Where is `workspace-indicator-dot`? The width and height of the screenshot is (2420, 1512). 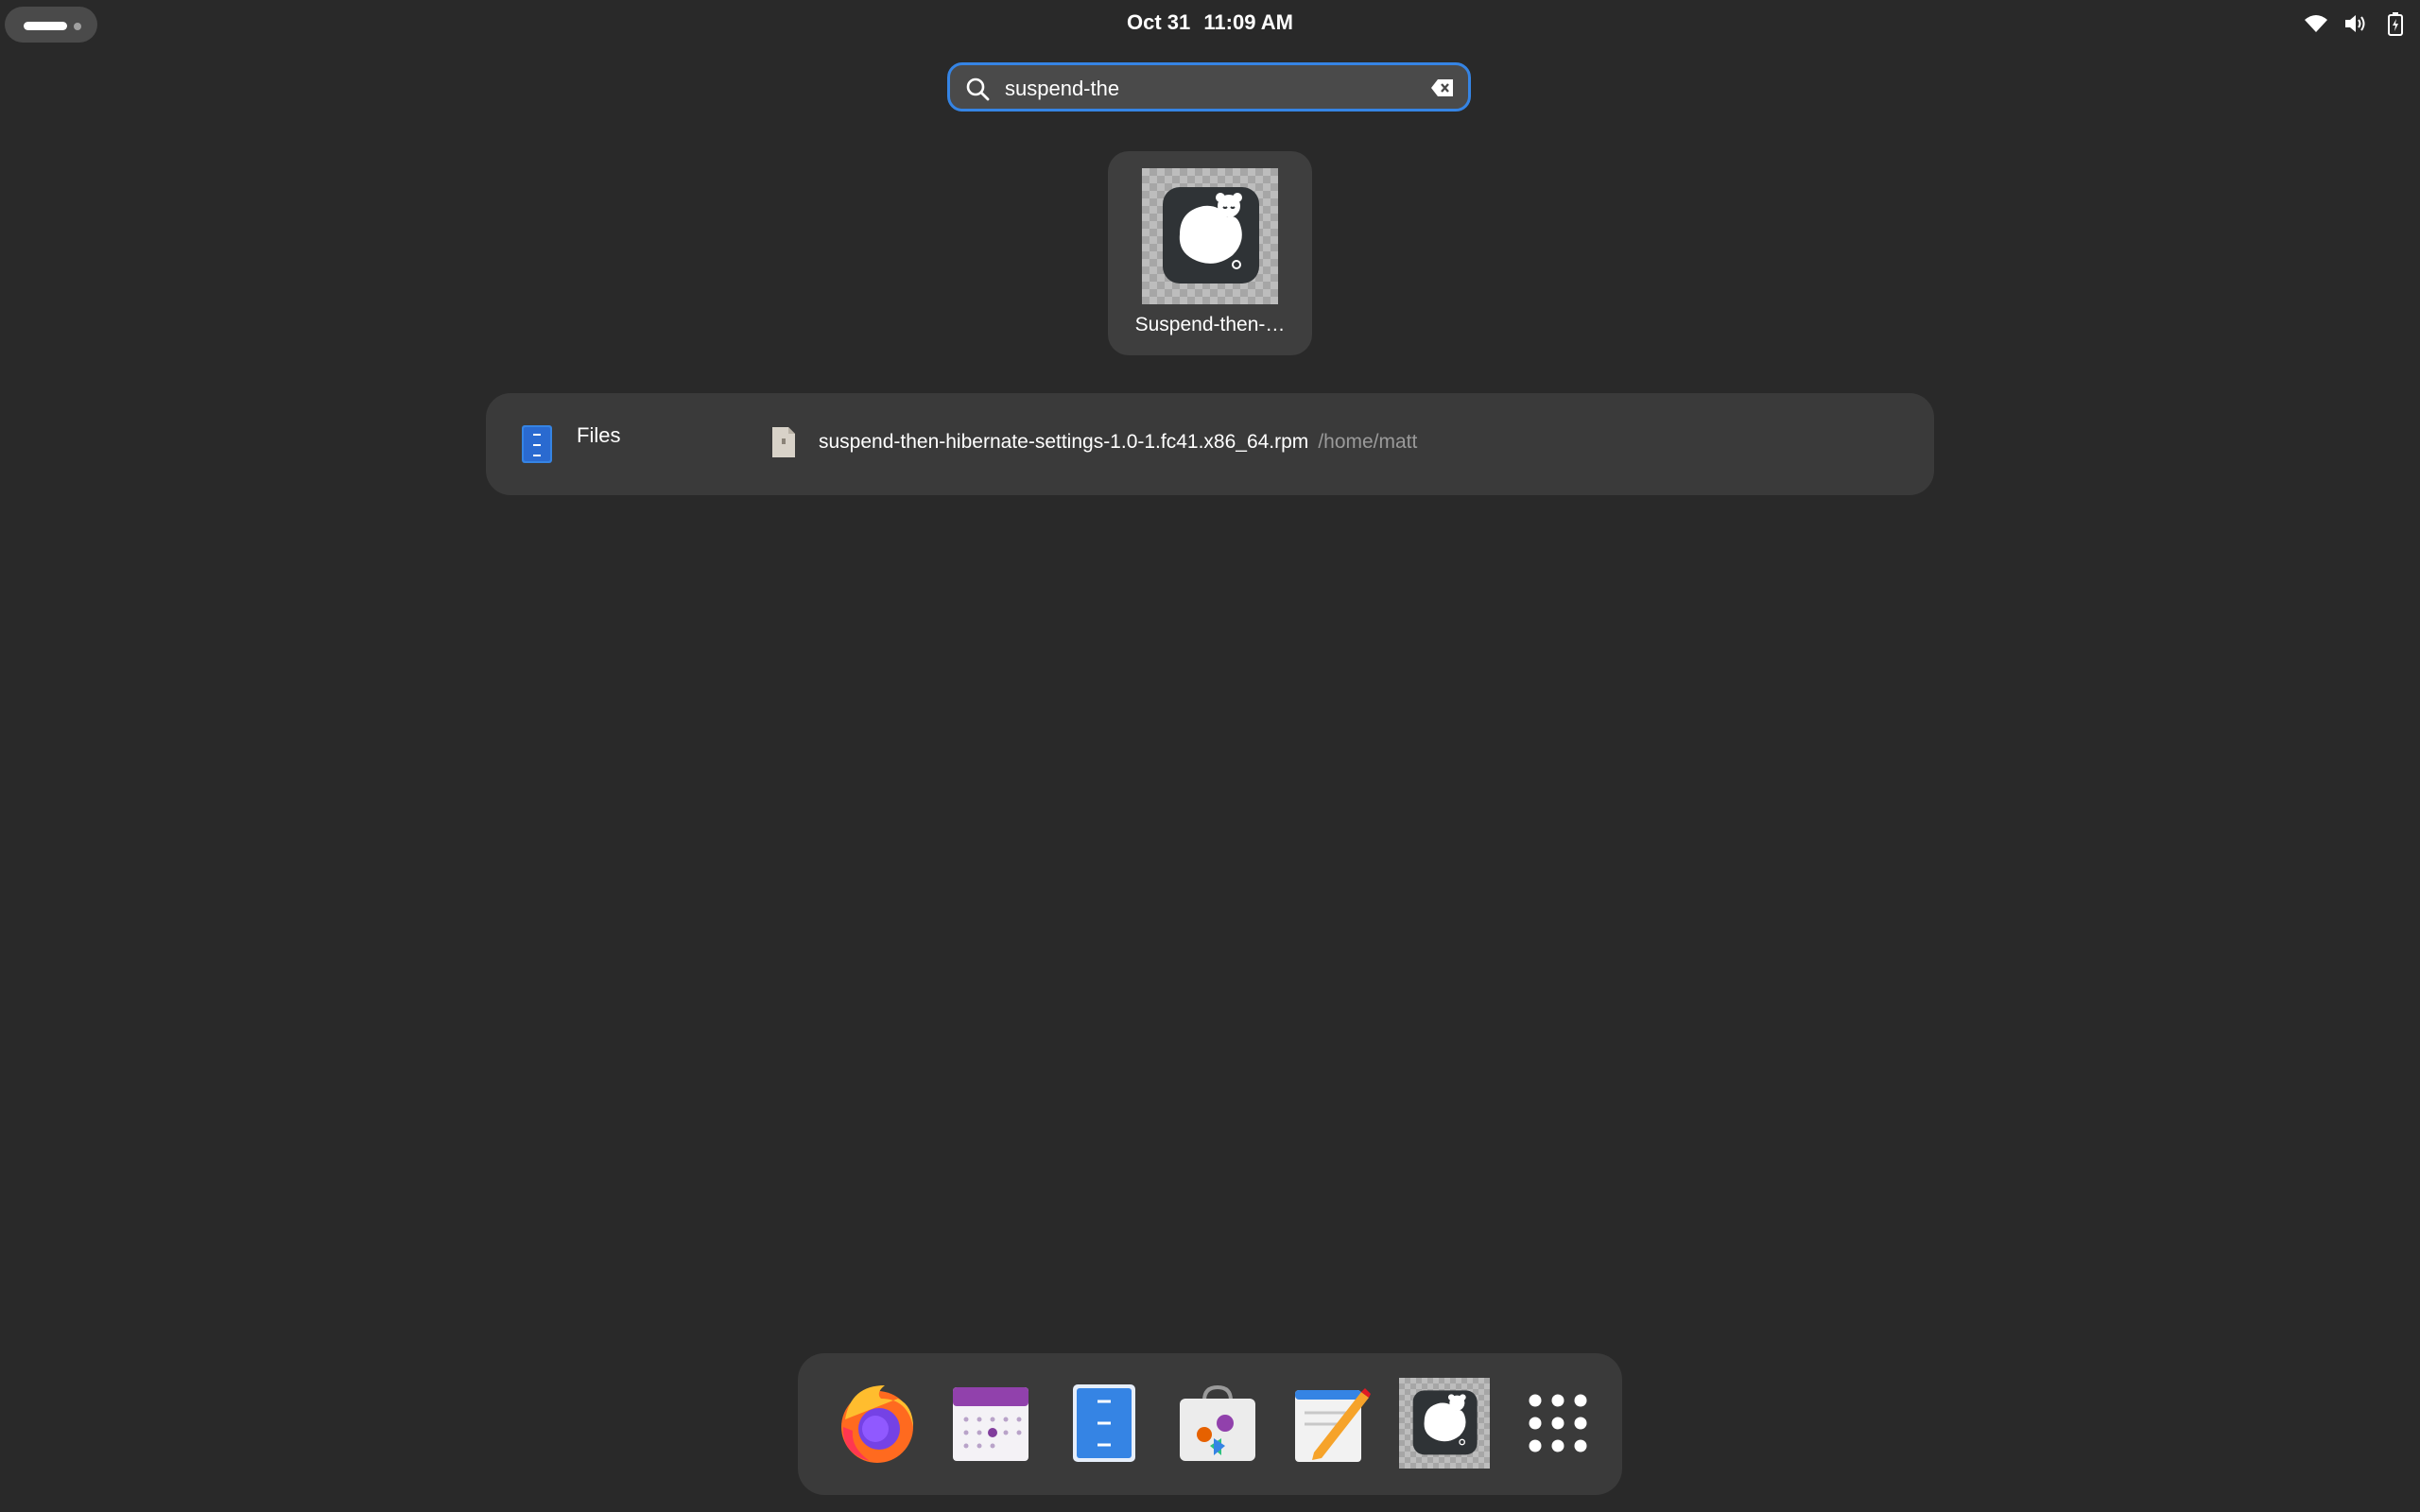 workspace-indicator-dot is located at coordinates (77, 26).